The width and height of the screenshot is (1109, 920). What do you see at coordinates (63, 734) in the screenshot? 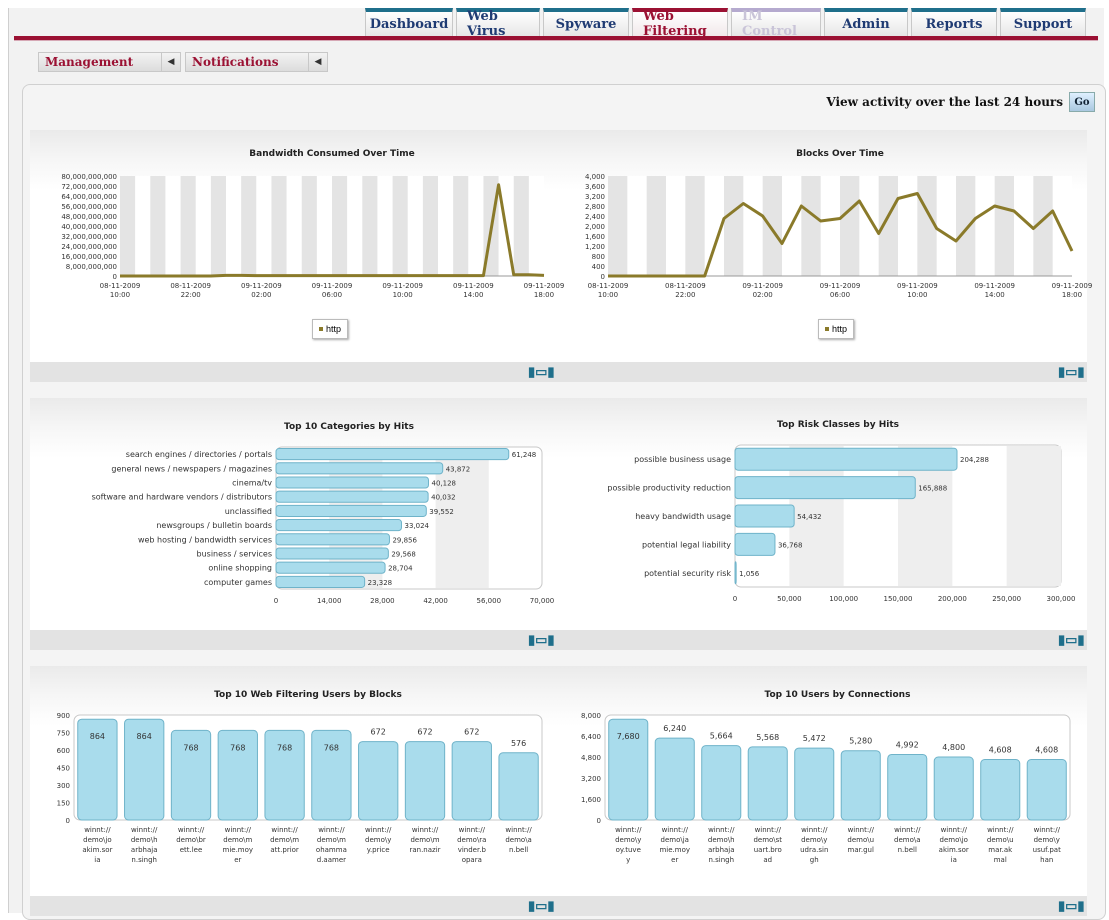
I see `y-tick-label: 750` at bounding box center [63, 734].